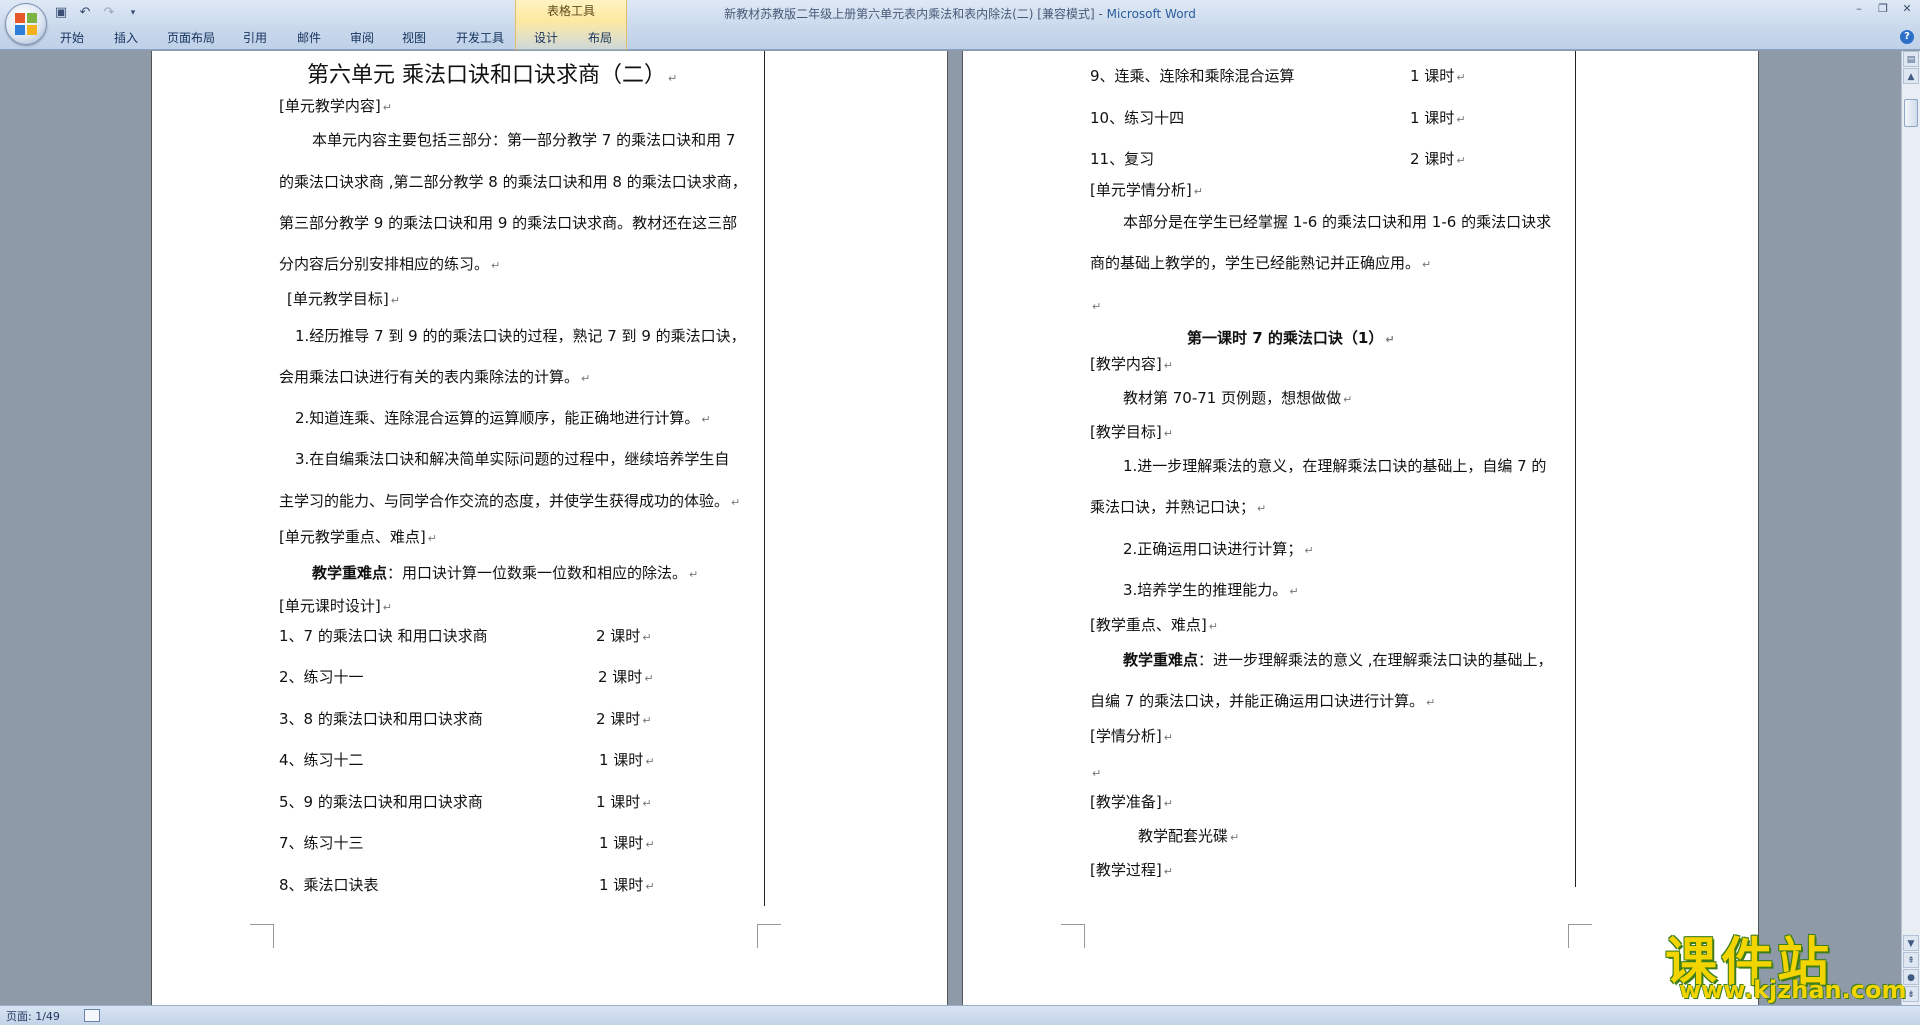 The height and width of the screenshot is (1025, 1920). What do you see at coordinates (321, 677) in the screenshot?
I see `schedule-item: 2、练习十一` at bounding box center [321, 677].